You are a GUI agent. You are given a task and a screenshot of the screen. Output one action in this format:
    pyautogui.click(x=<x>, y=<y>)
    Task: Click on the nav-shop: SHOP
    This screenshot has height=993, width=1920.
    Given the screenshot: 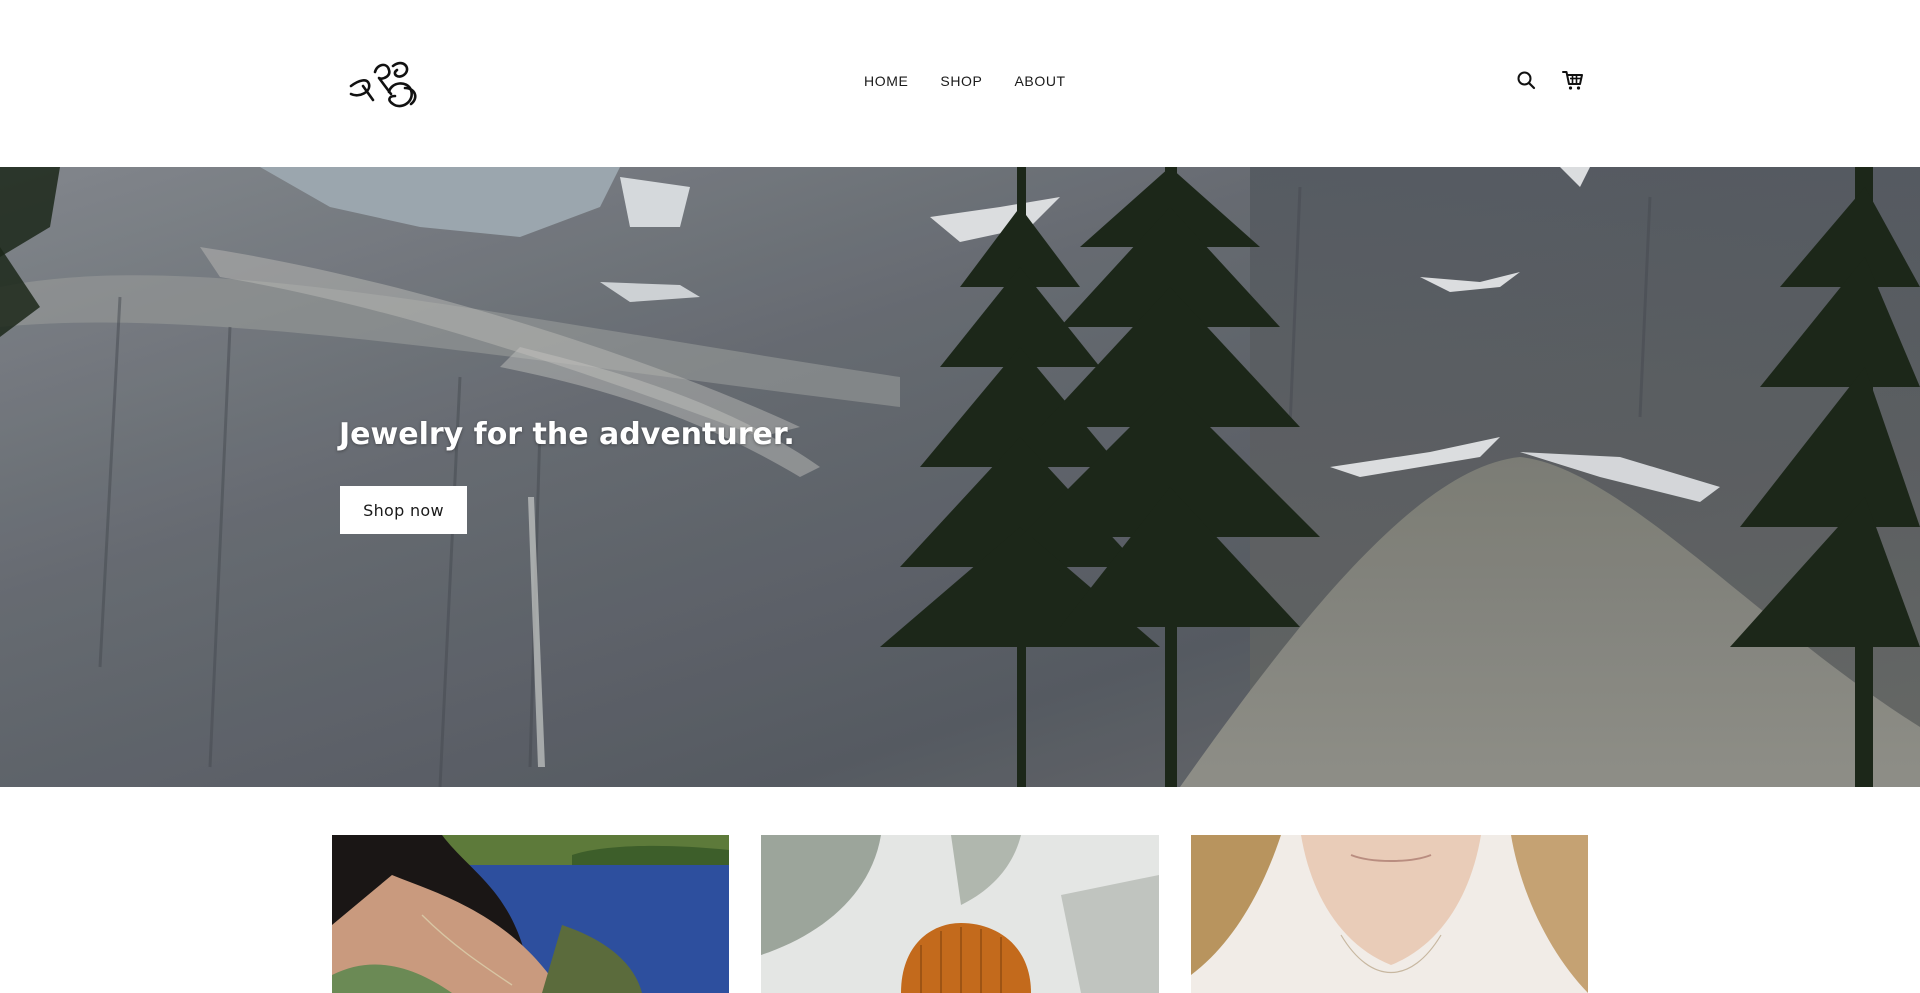 What is the action you would take?
    pyautogui.click(x=961, y=81)
    